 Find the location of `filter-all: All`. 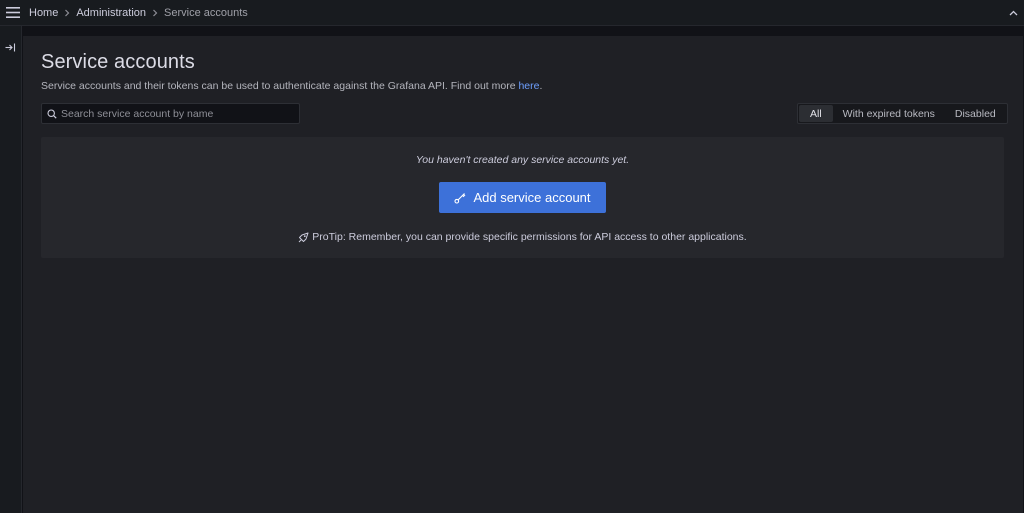

filter-all: All is located at coordinates (816, 113).